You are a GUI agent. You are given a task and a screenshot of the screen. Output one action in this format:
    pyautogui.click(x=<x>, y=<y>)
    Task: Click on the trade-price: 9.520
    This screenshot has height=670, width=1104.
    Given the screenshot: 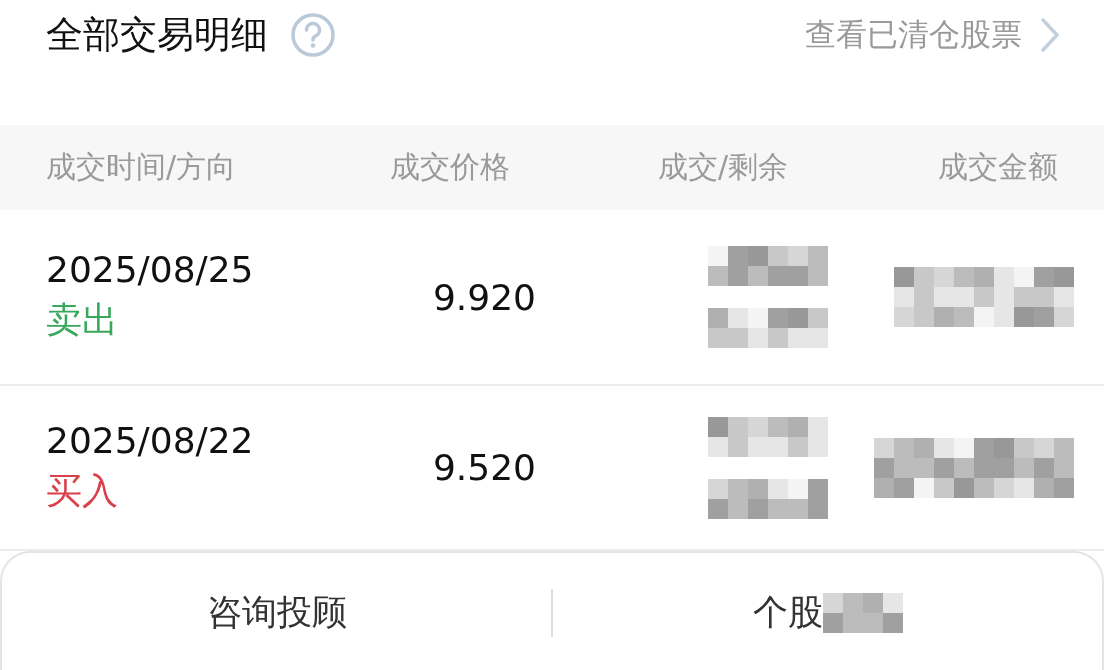 What is the action you would take?
    pyautogui.click(x=484, y=467)
    